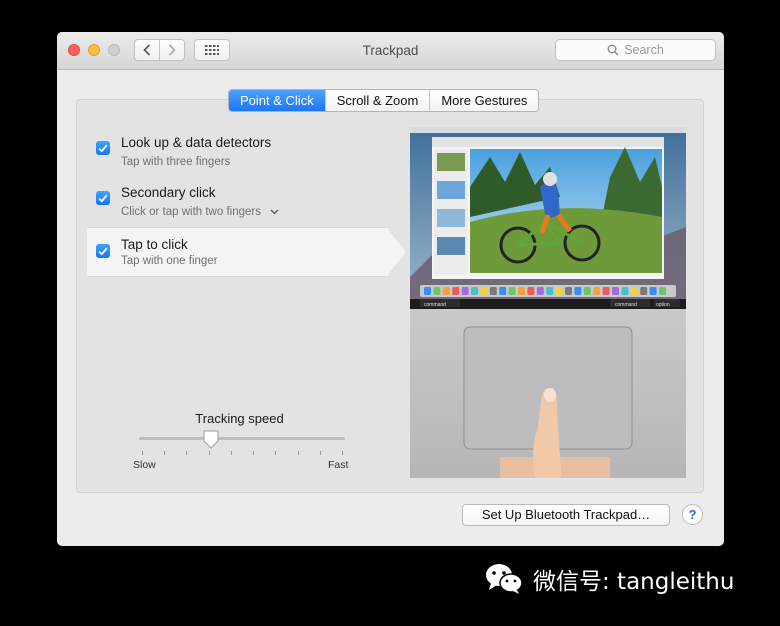  I want to click on secondary-click-checkbox, so click(103, 198).